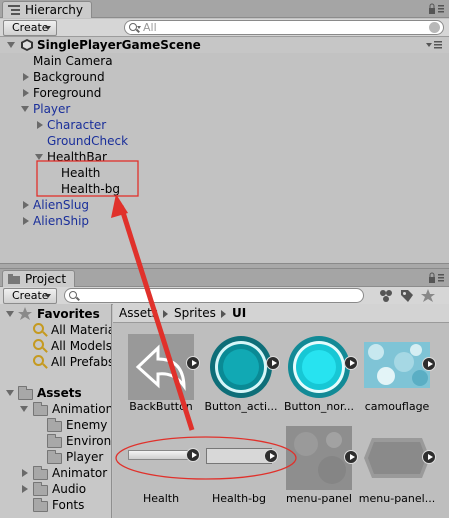 Image resolution: width=449 pixels, height=518 pixels. I want to click on hierarchy-item-health-bg: Health-bg, so click(90, 189).